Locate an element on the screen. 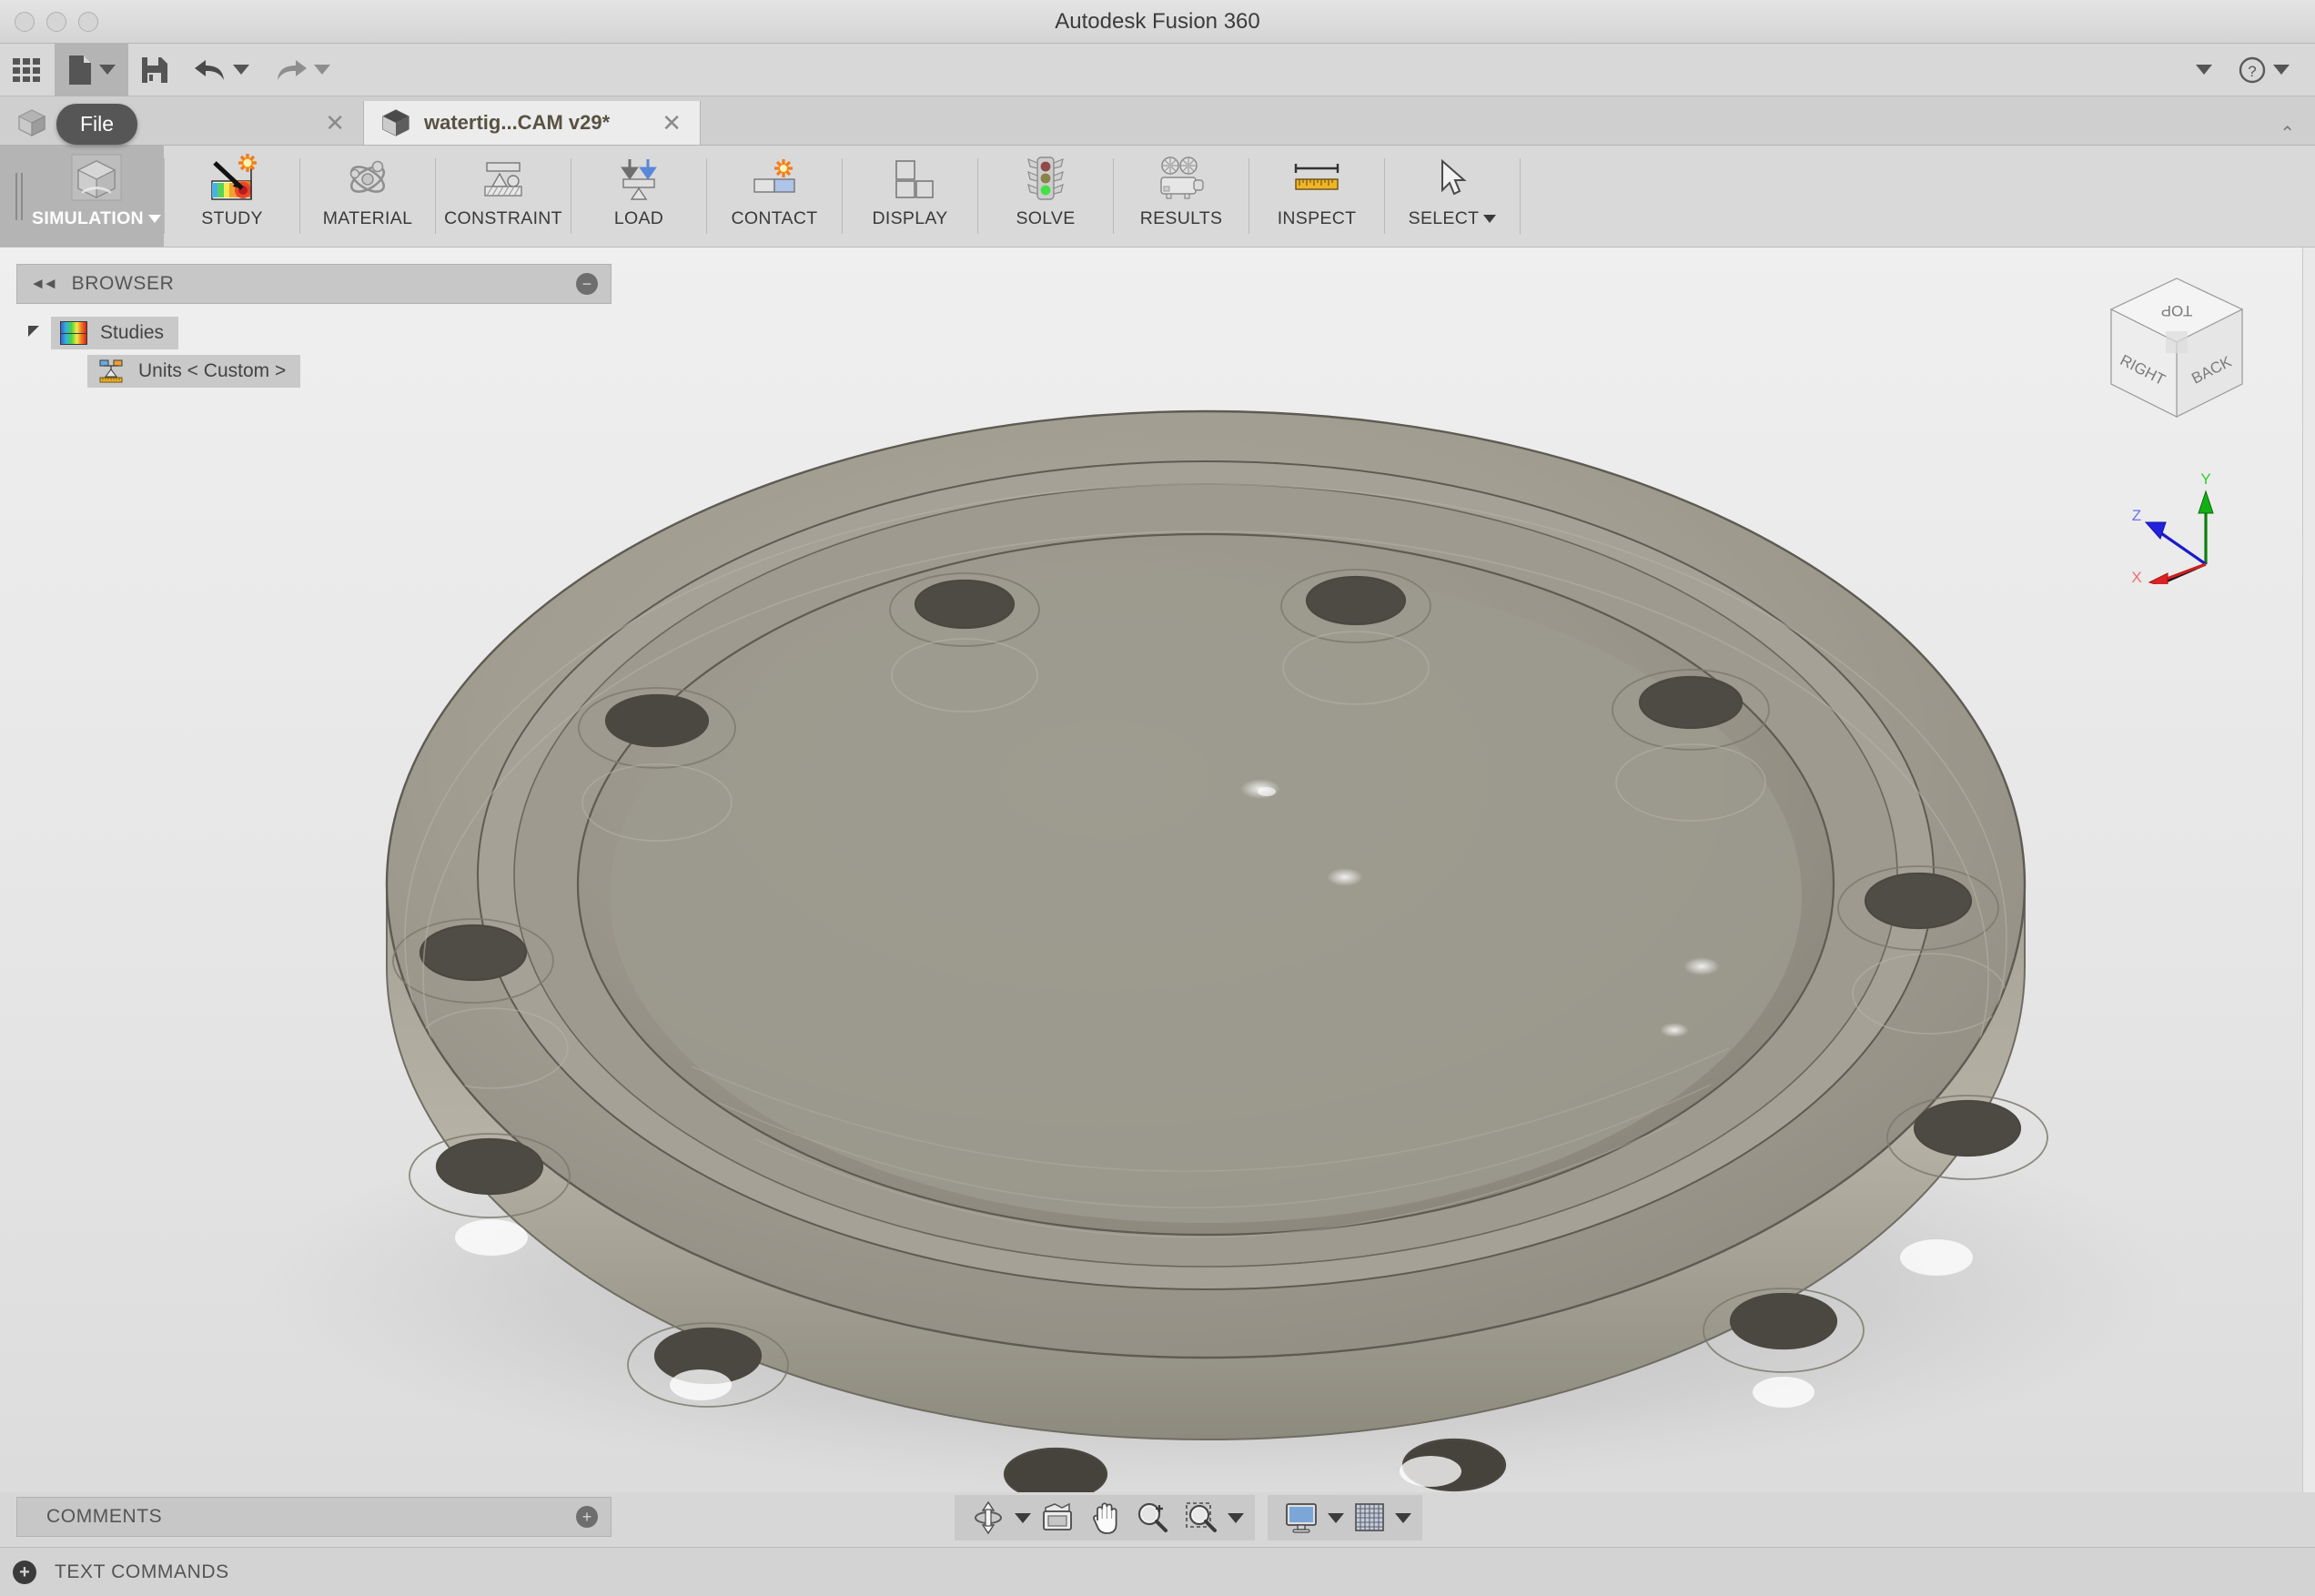  comments-panel-header: COMMENTS + is located at coordinates (314, 1517).